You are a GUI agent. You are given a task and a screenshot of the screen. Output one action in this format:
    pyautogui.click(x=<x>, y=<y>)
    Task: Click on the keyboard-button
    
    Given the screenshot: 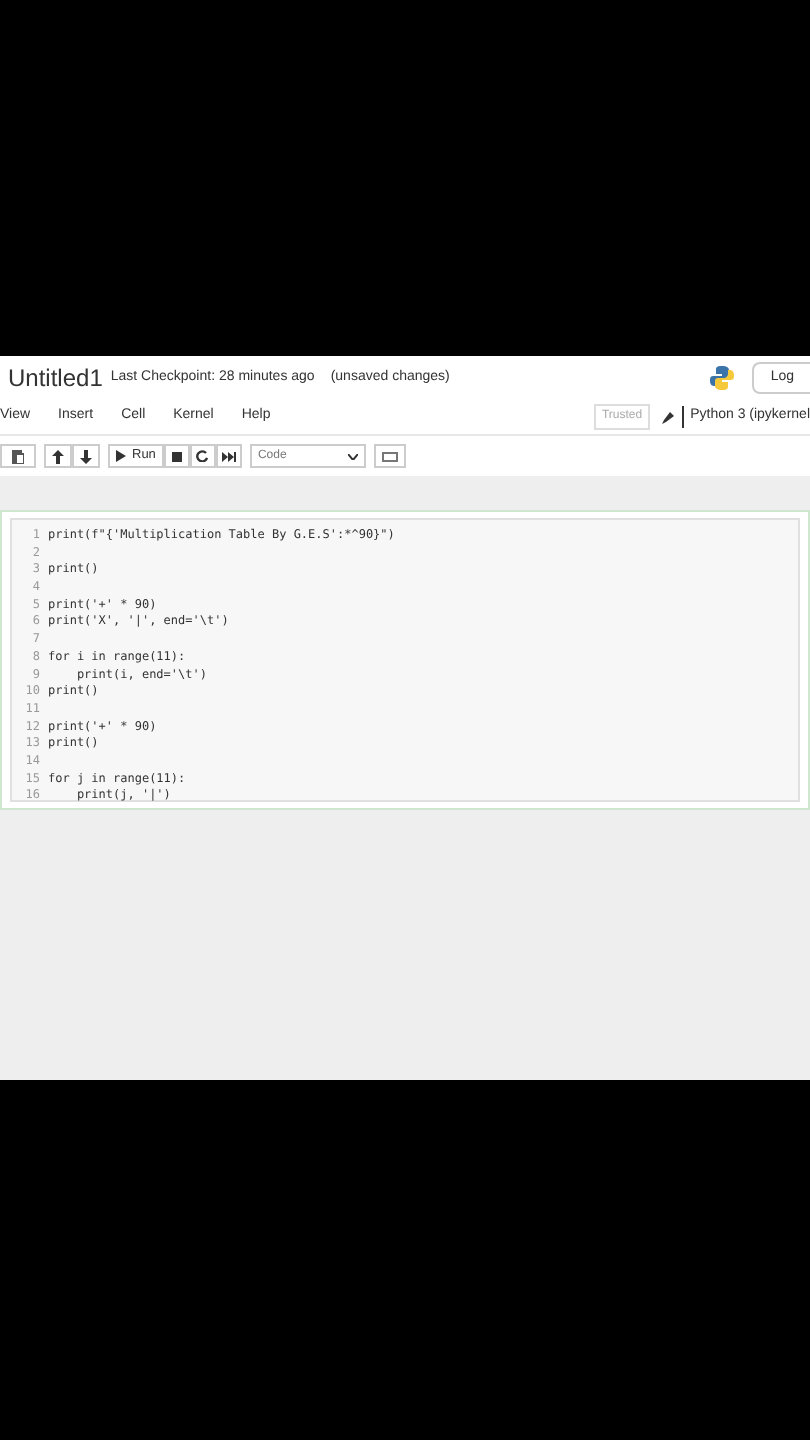 What is the action you would take?
    pyautogui.click(x=389, y=456)
    